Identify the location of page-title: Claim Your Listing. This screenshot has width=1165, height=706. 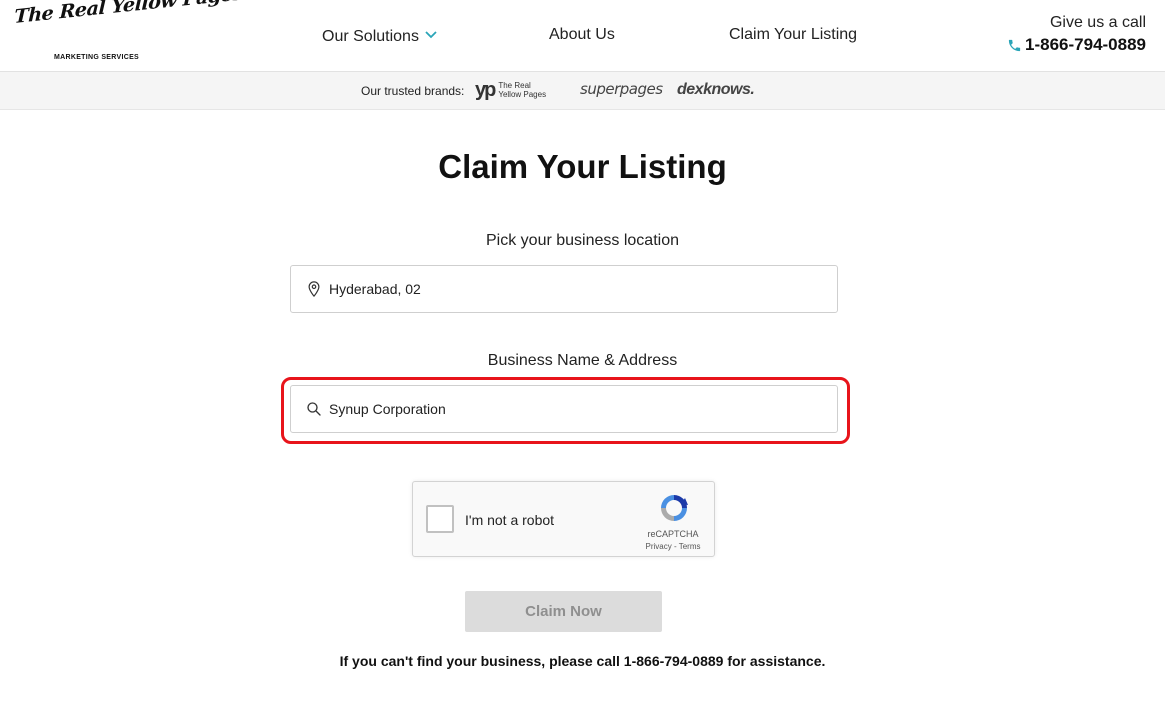
(582, 166).